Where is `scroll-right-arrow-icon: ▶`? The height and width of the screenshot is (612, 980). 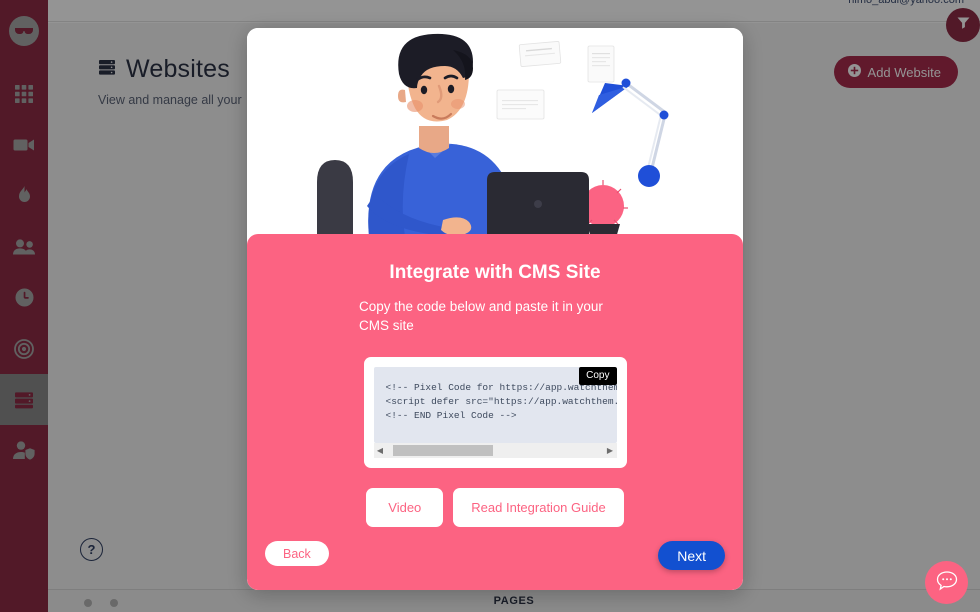 scroll-right-arrow-icon: ▶ is located at coordinates (610, 450).